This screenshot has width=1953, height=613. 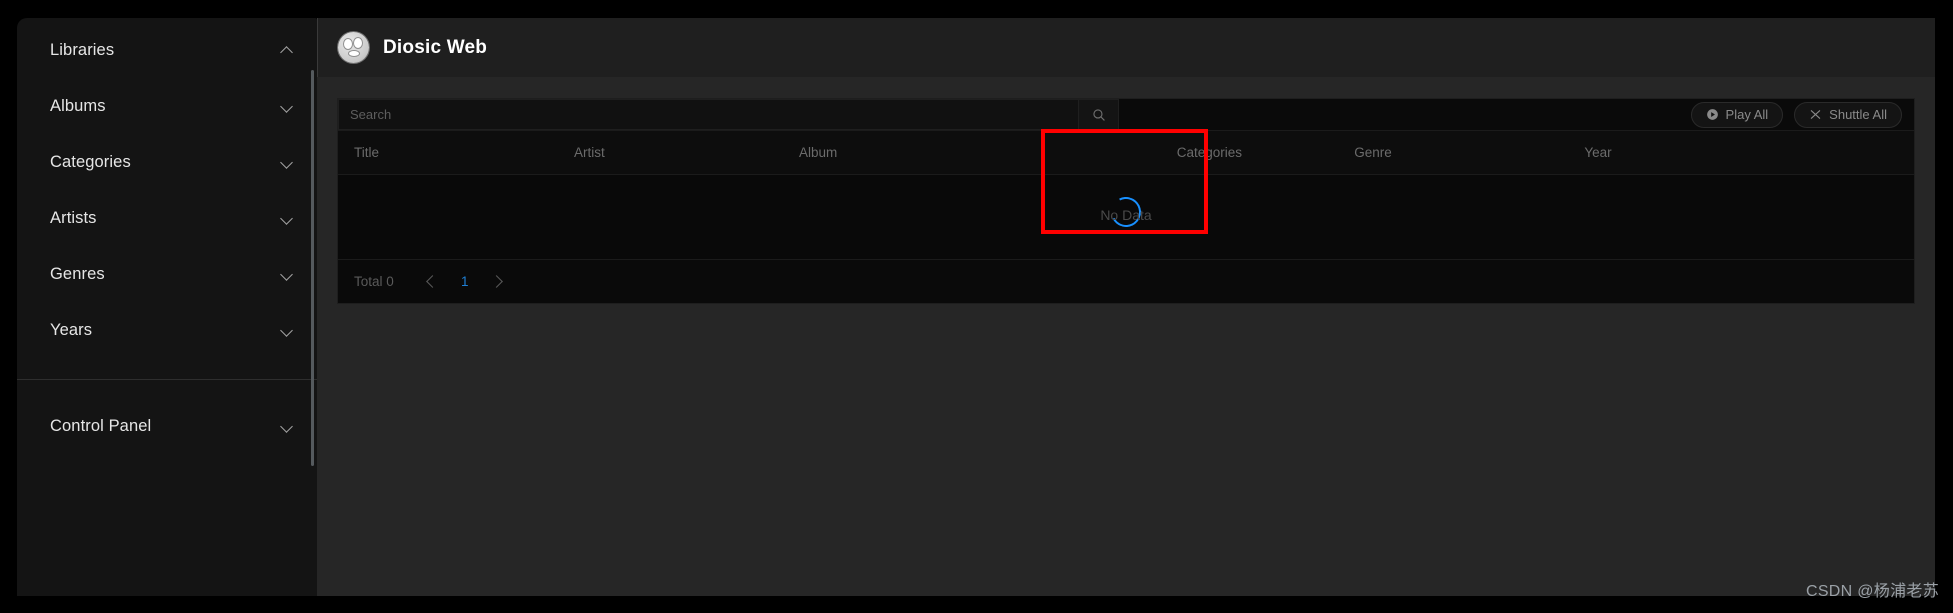 I want to click on chevron-right-icon, so click(x=497, y=281).